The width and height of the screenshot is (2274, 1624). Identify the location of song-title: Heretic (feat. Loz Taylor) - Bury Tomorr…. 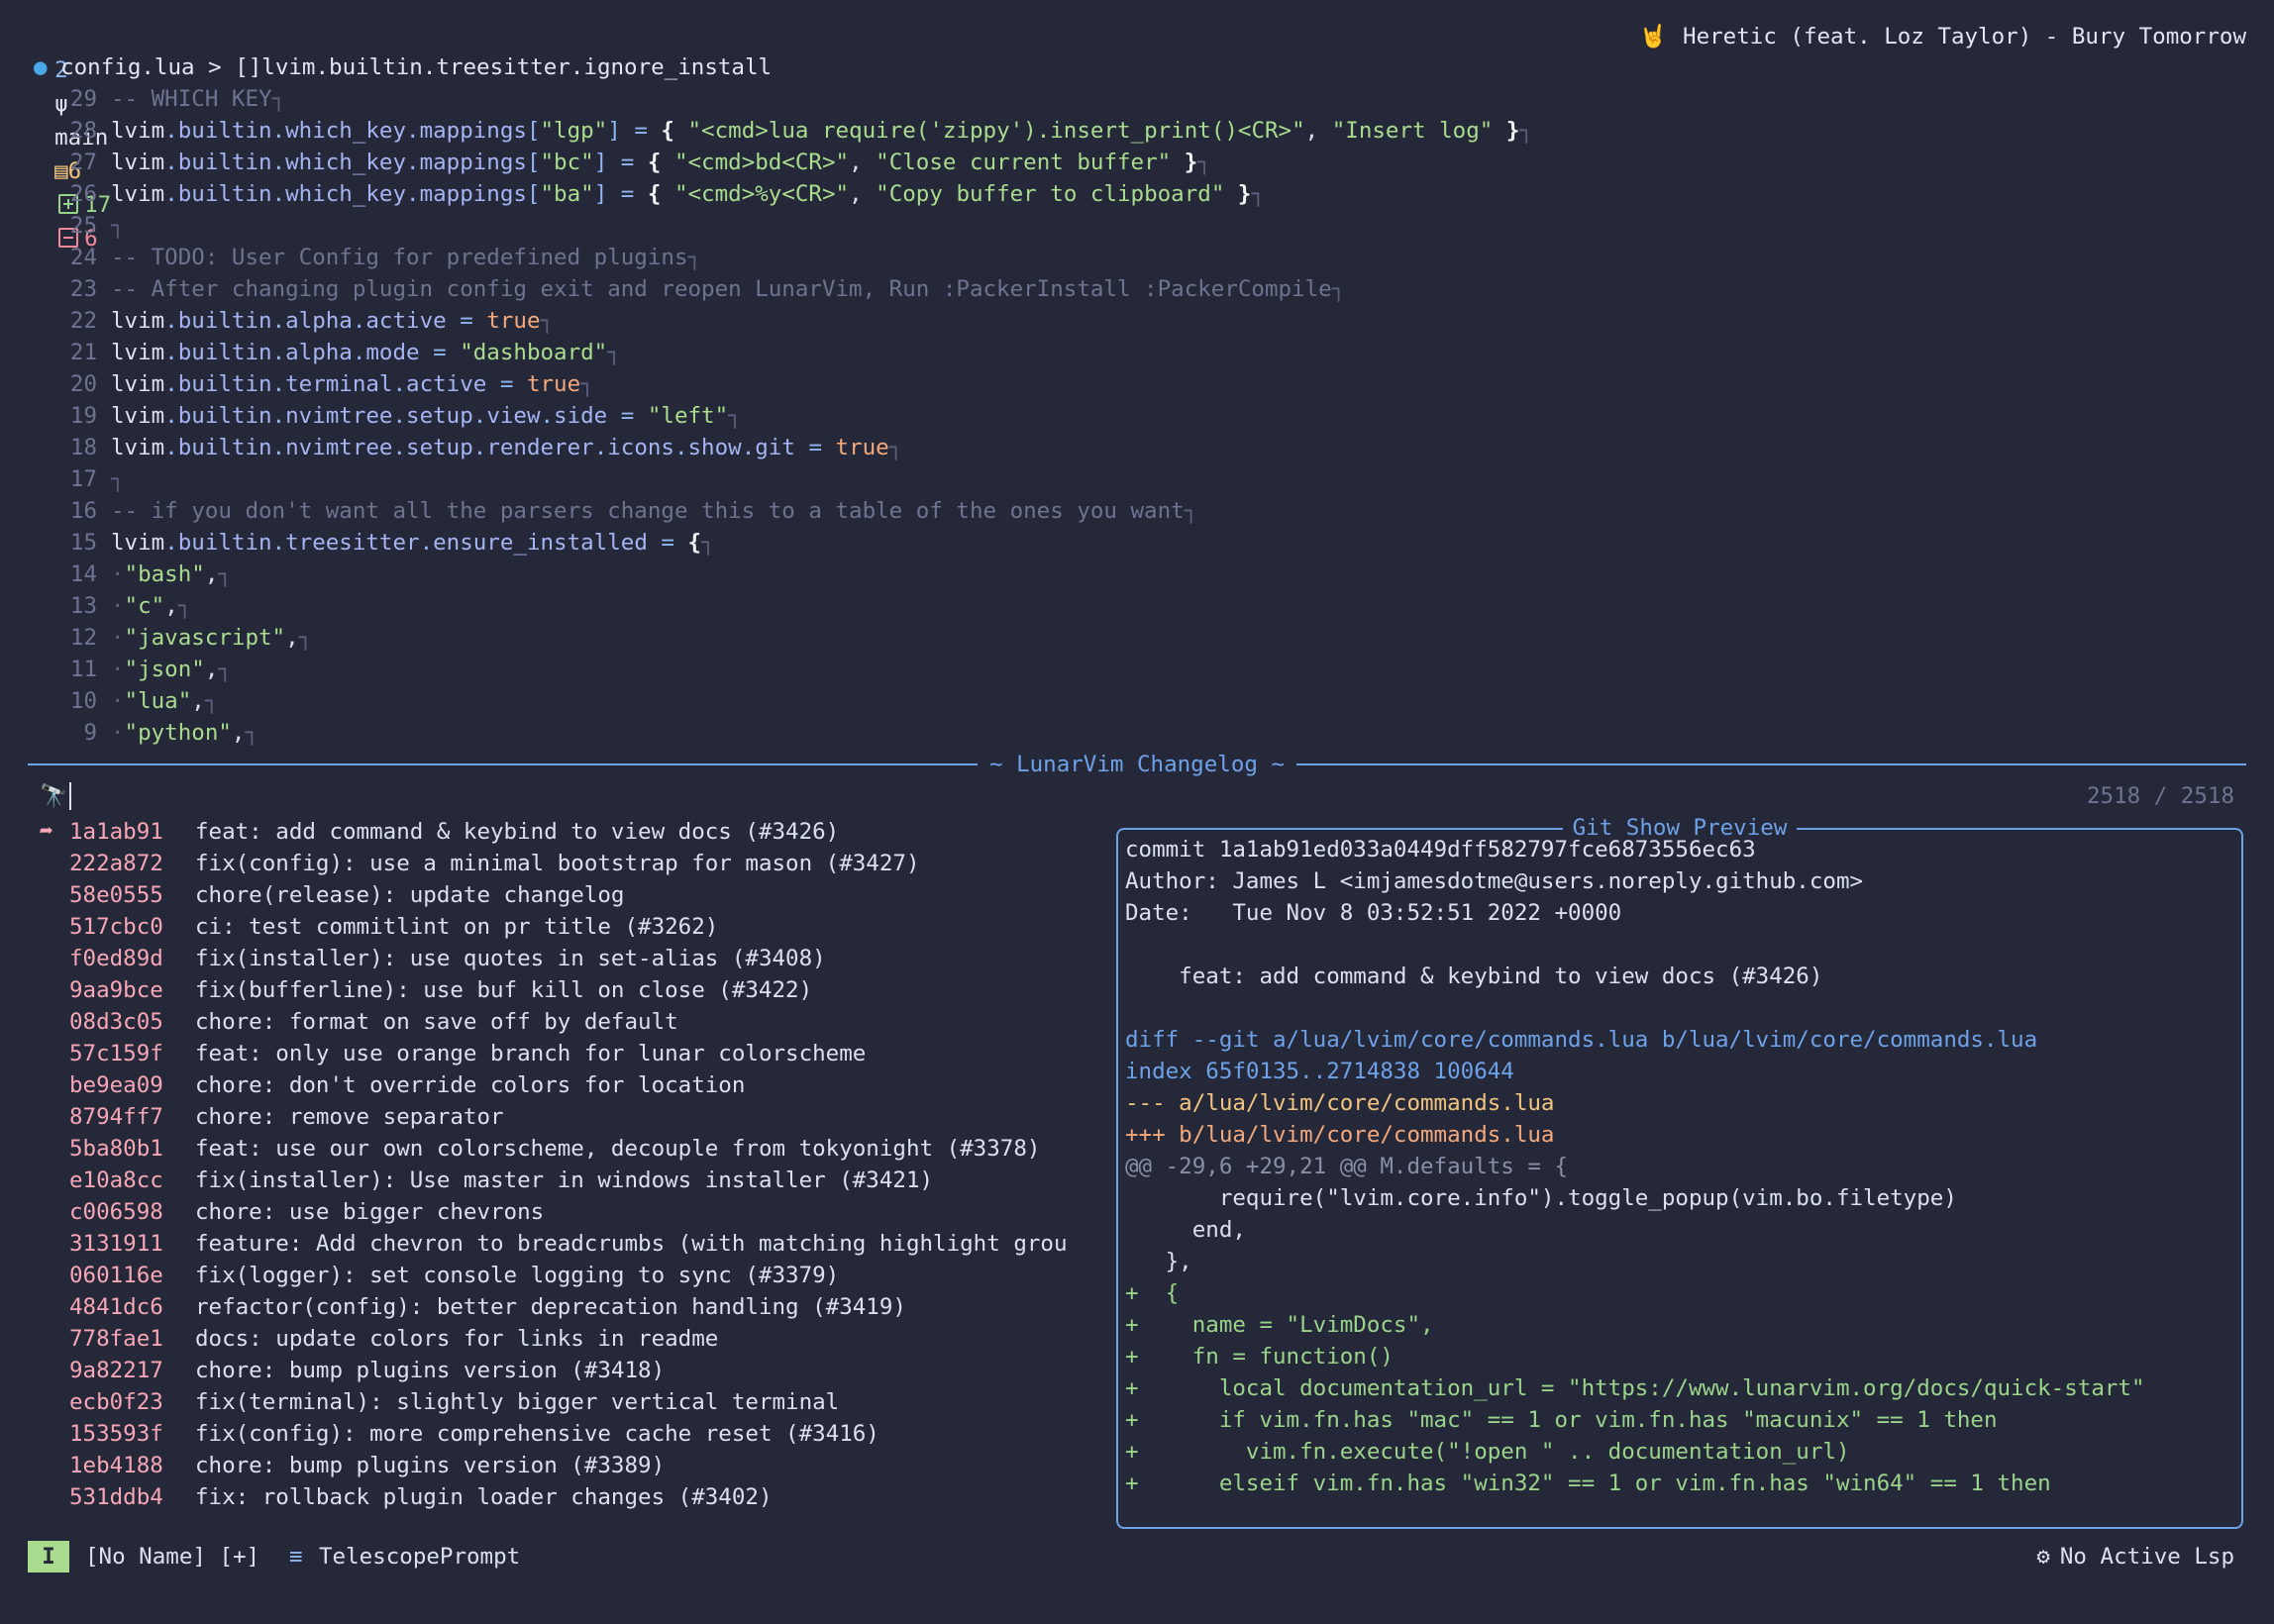
(1965, 37).